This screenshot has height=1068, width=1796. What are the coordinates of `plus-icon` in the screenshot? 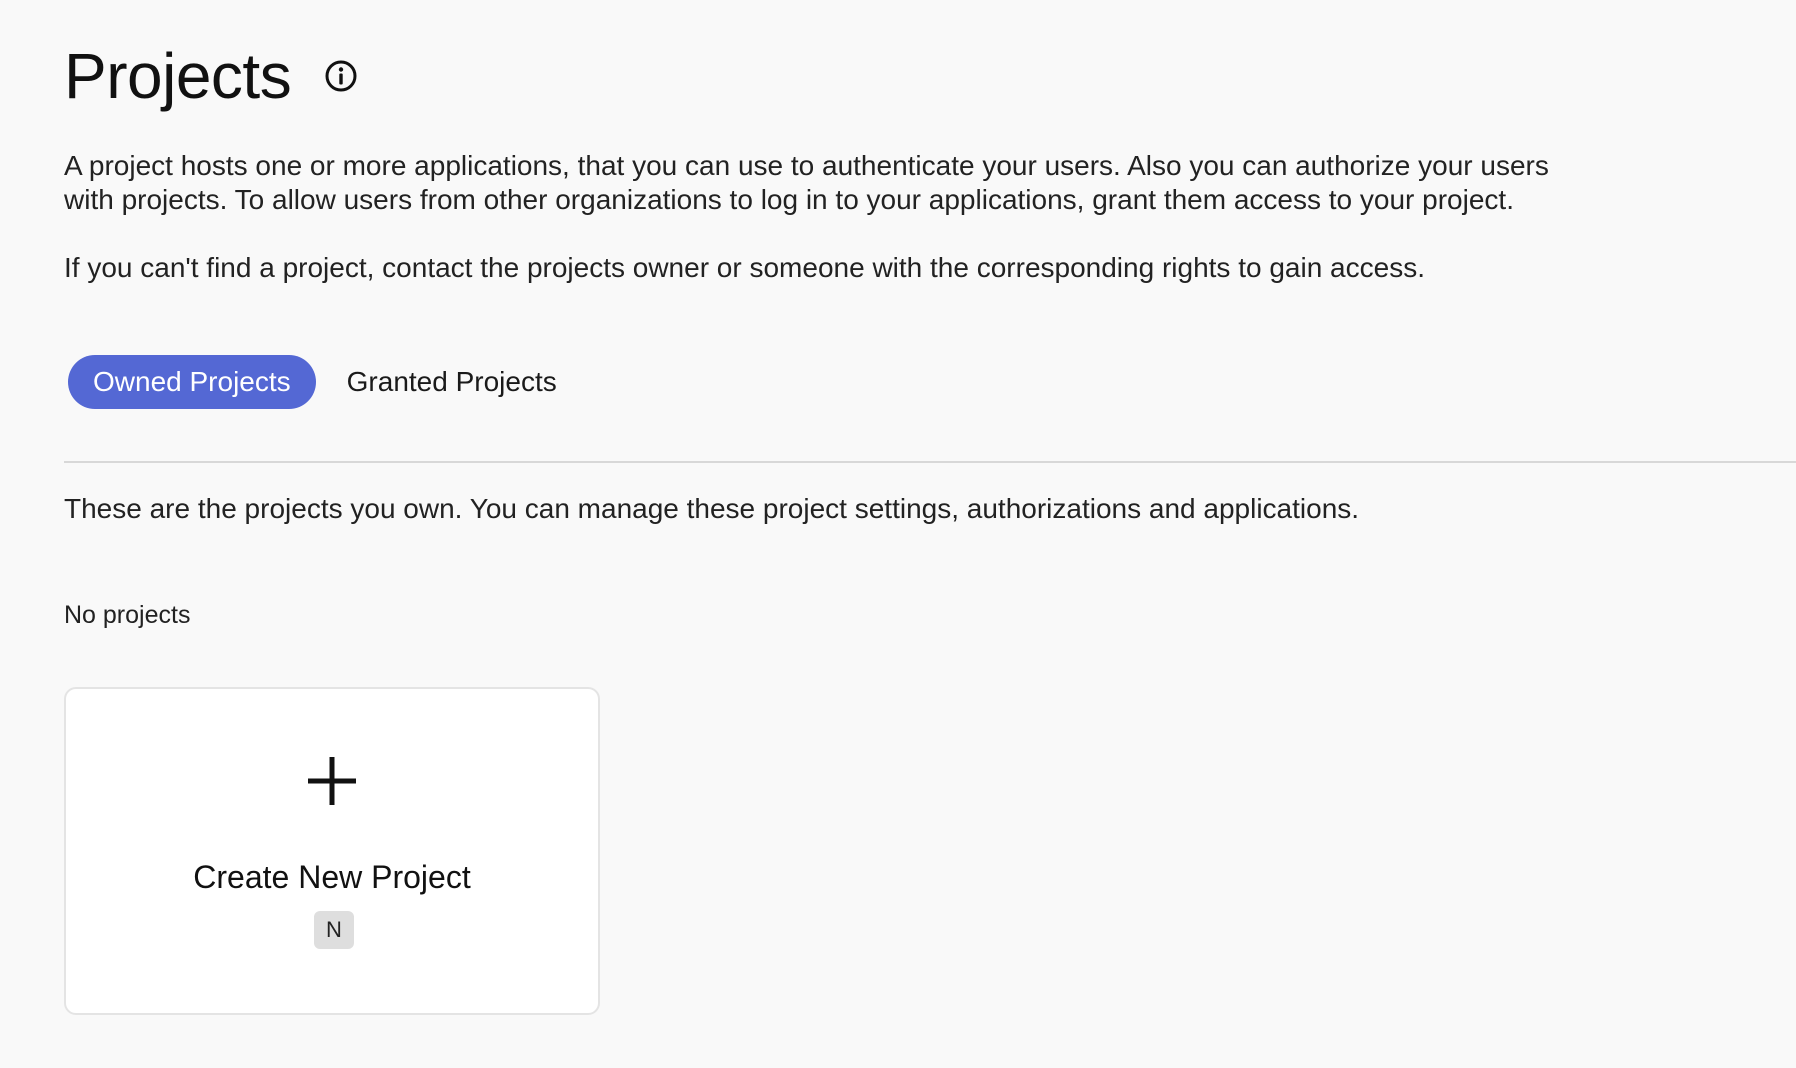 It's located at (332, 781).